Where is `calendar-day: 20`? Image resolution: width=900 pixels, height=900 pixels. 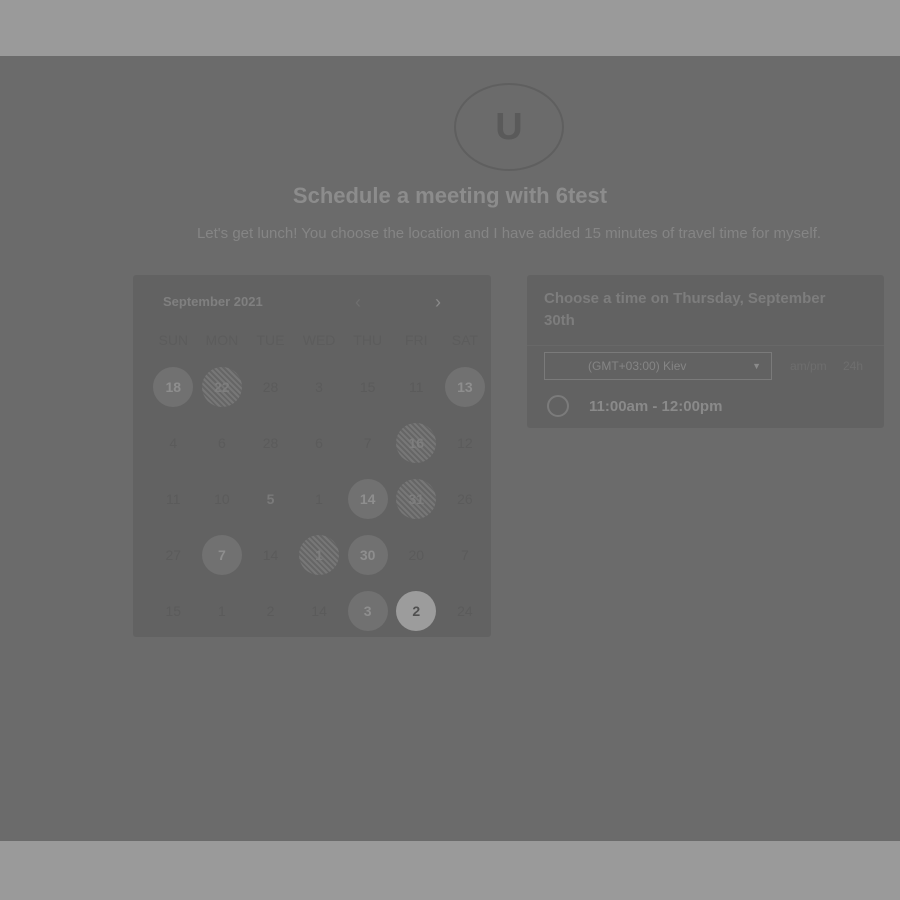
calendar-day: 20 is located at coordinates (416, 555).